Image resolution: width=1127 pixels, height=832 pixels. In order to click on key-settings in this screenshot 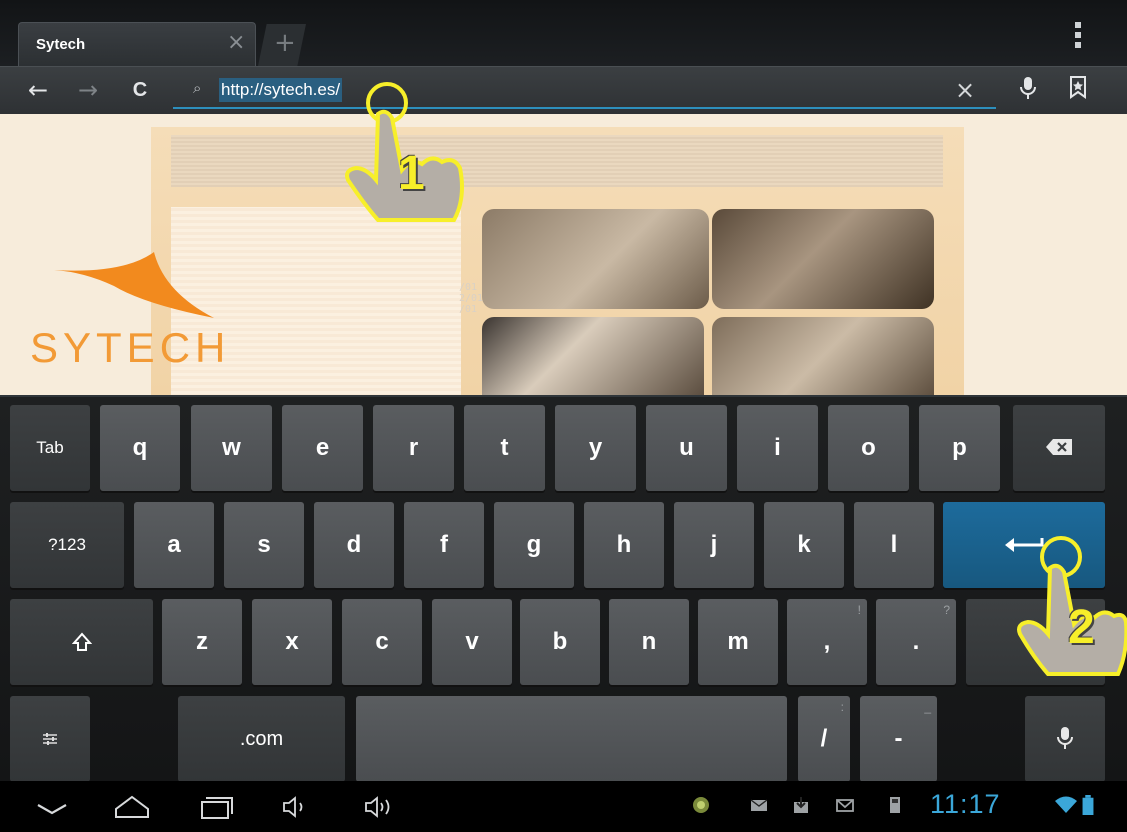, I will do `click(50, 739)`.